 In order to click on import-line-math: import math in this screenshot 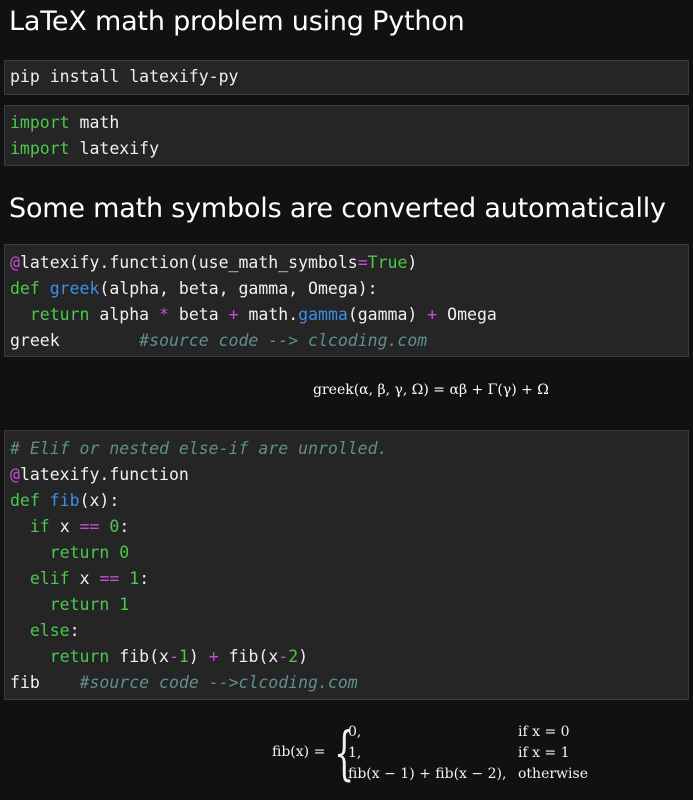, I will do `click(346, 123)`.